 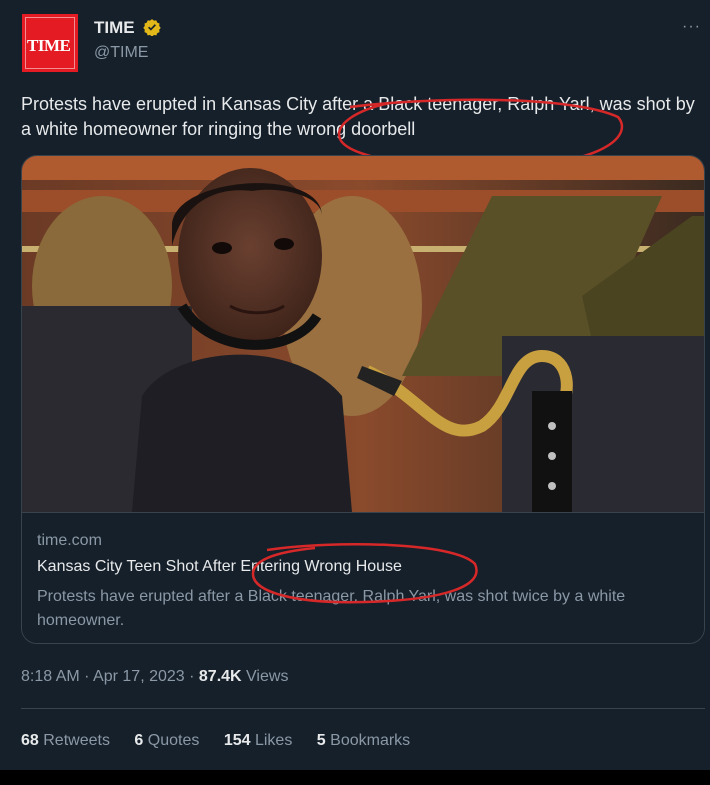 What do you see at coordinates (50, 676) in the screenshot?
I see `tweet-time: 8:18 AM` at bounding box center [50, 676].